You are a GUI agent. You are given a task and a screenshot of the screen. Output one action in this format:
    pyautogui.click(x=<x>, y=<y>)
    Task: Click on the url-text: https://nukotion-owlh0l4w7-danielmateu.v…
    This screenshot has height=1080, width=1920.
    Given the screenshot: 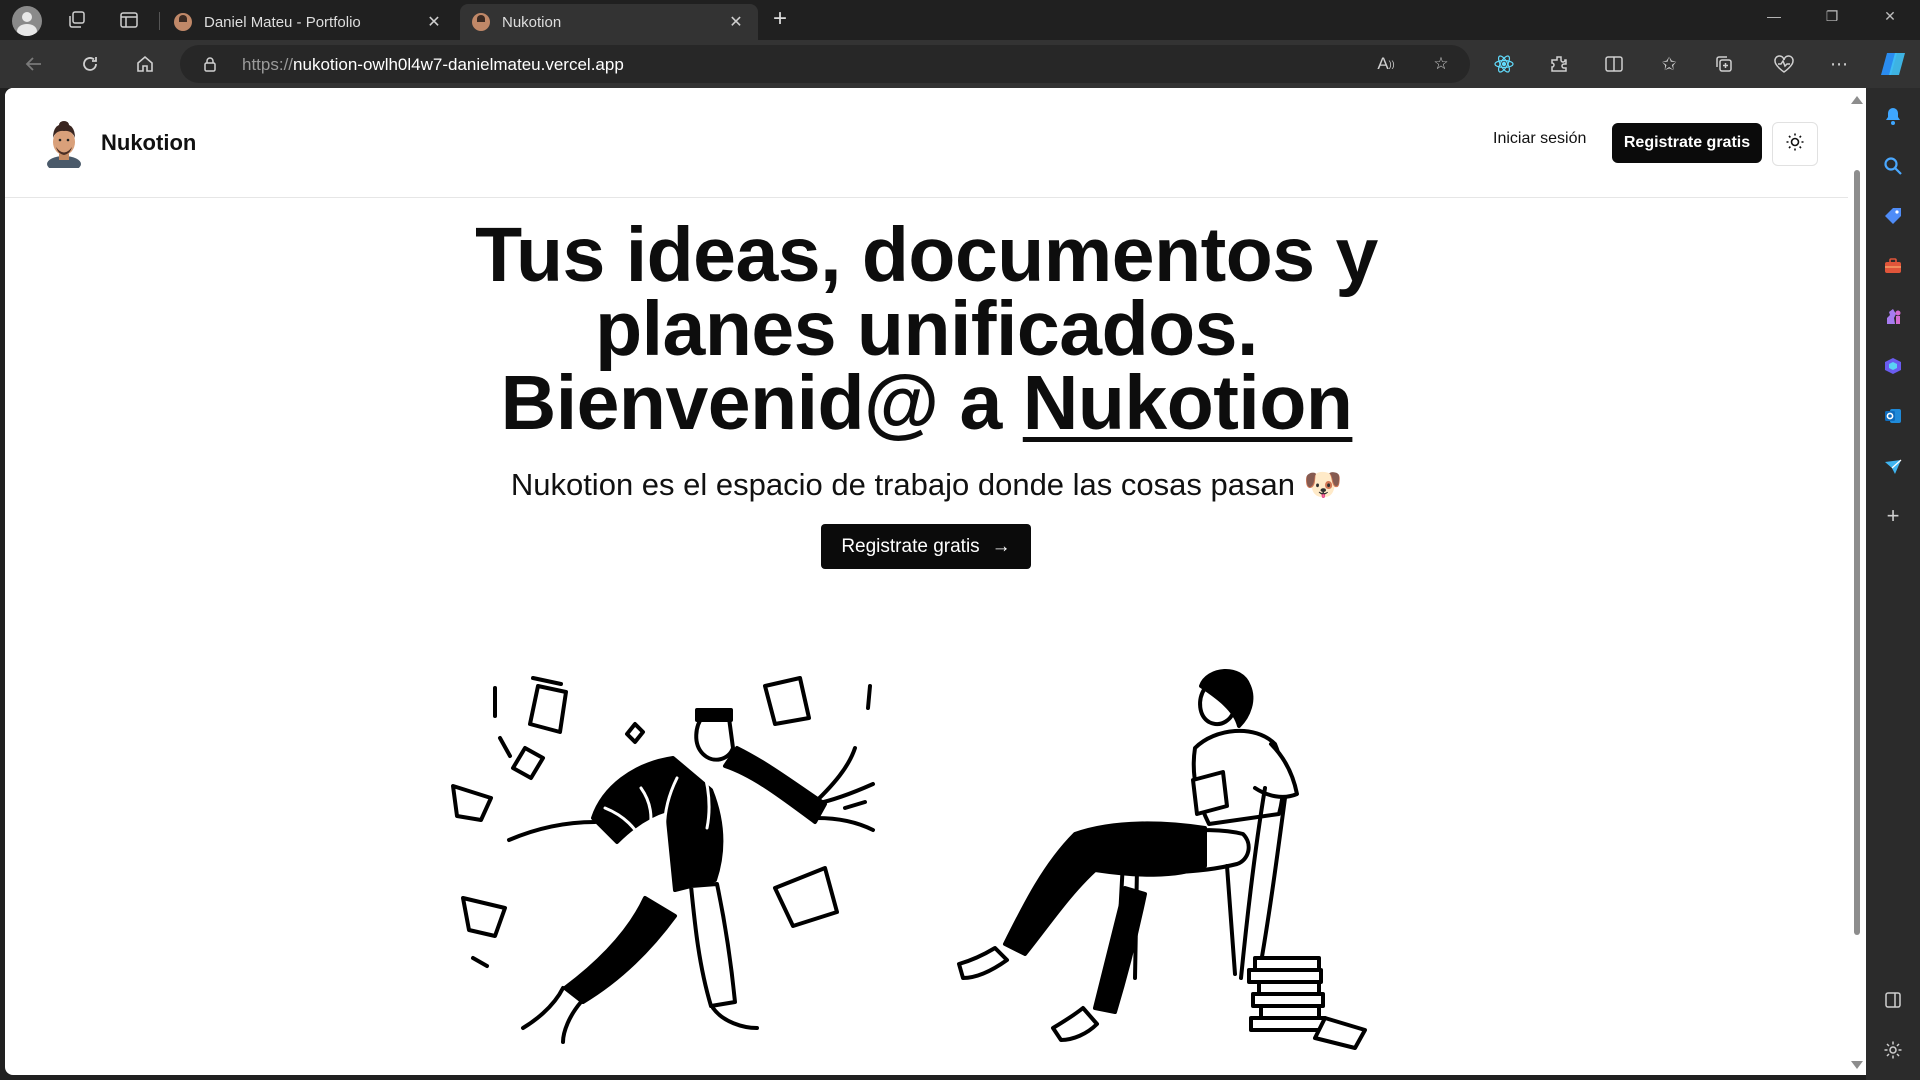 What is the action you would take?
    pyautogui.click(x=433, y=65)
    